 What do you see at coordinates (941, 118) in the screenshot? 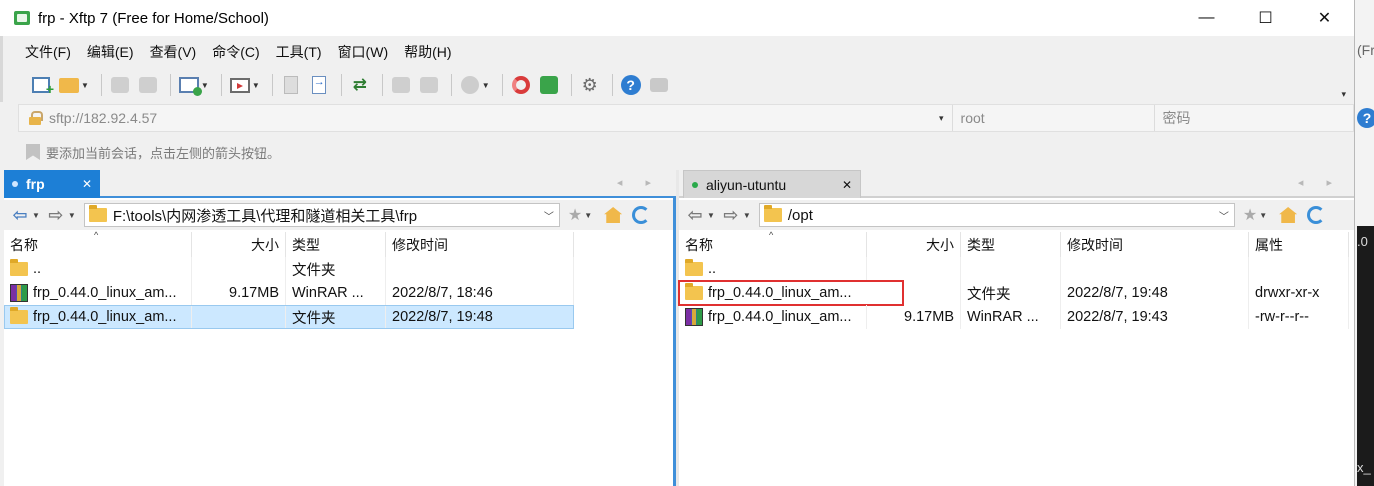
I see `host-dropdown: ▾` at bounding box center [941, 118].